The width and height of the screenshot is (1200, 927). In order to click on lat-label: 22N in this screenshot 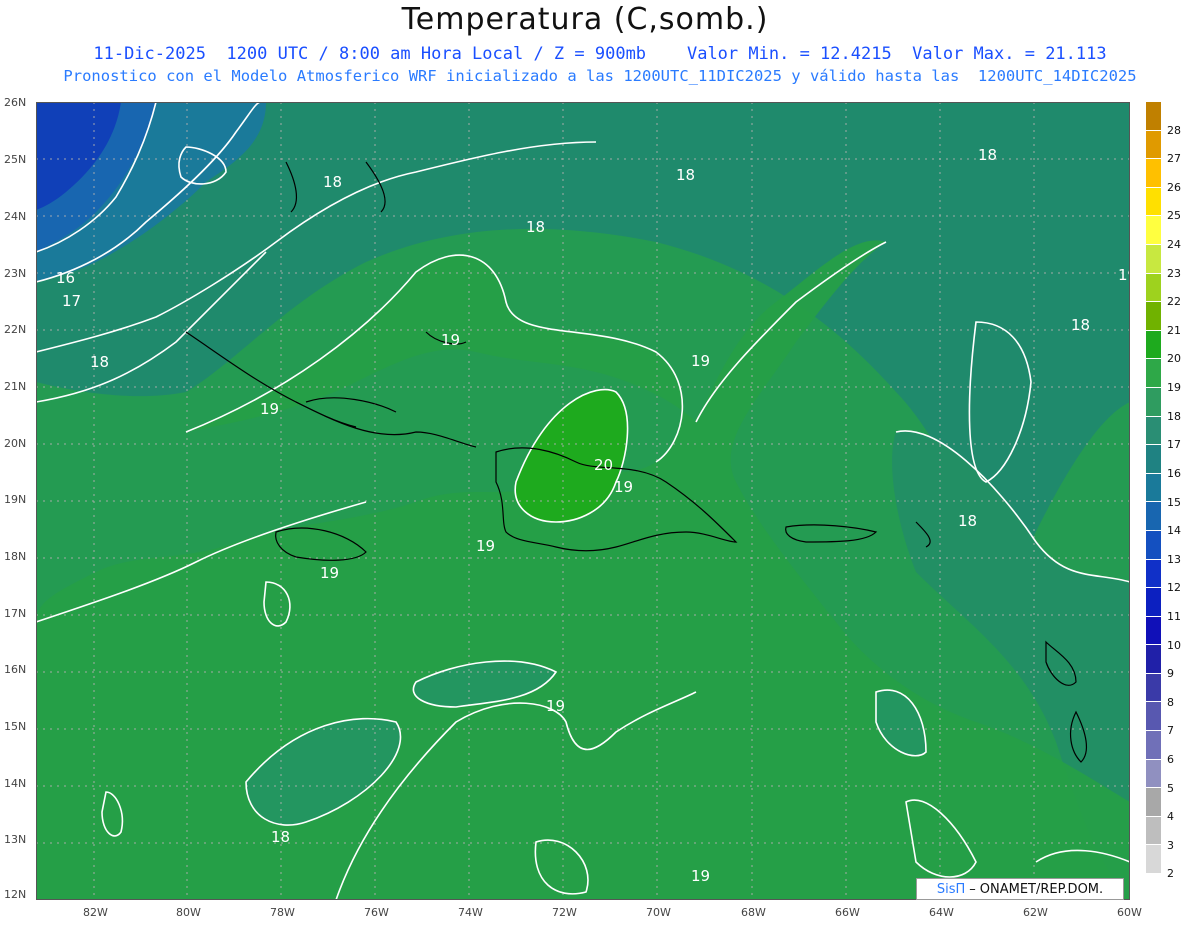, I will do `click(15, 329)`.